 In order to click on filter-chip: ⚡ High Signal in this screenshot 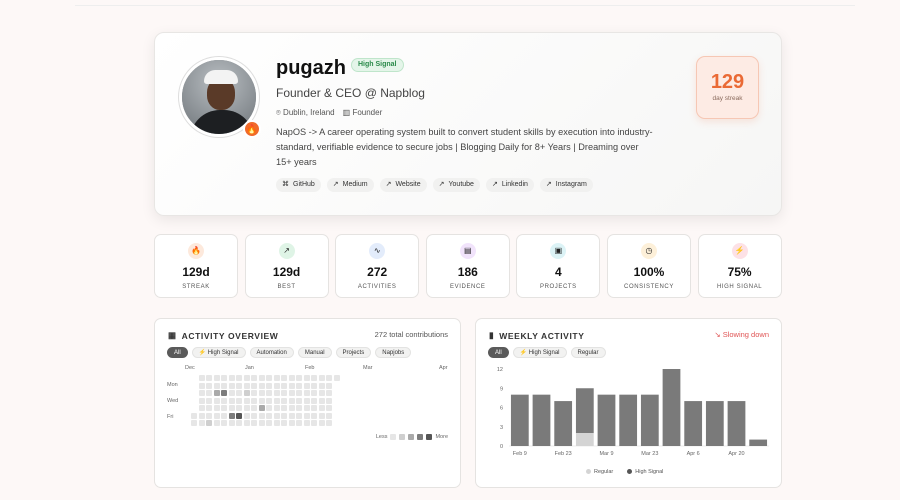, I will do `click(218, 352)`.